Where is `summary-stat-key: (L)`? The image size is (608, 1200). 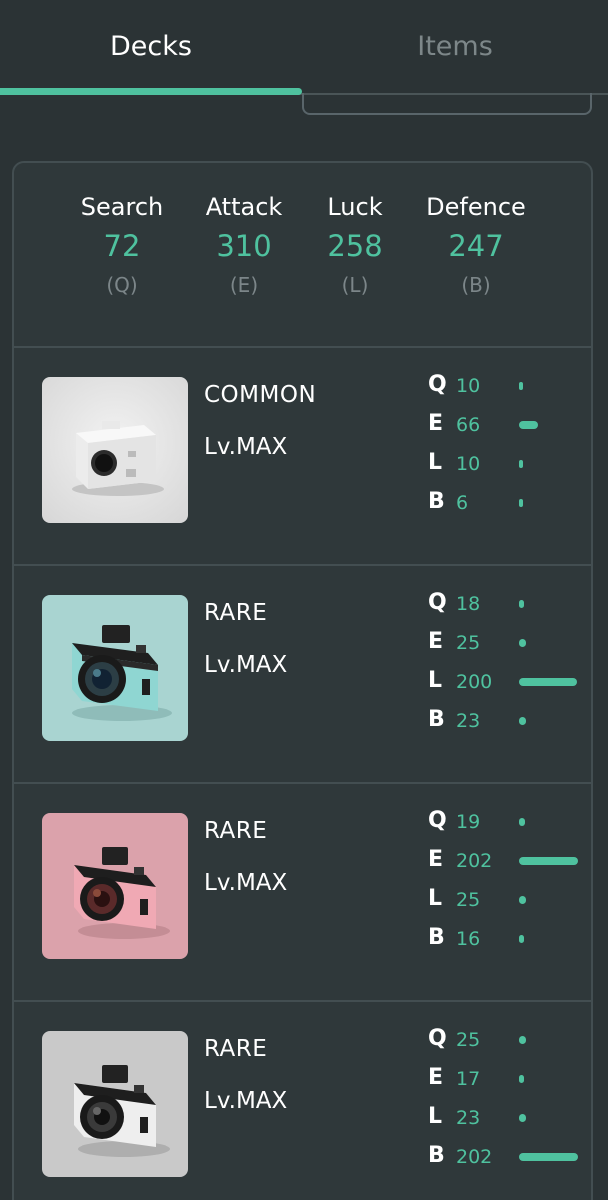 summary-stat-key: (L) is located at coordinates (355, 285).